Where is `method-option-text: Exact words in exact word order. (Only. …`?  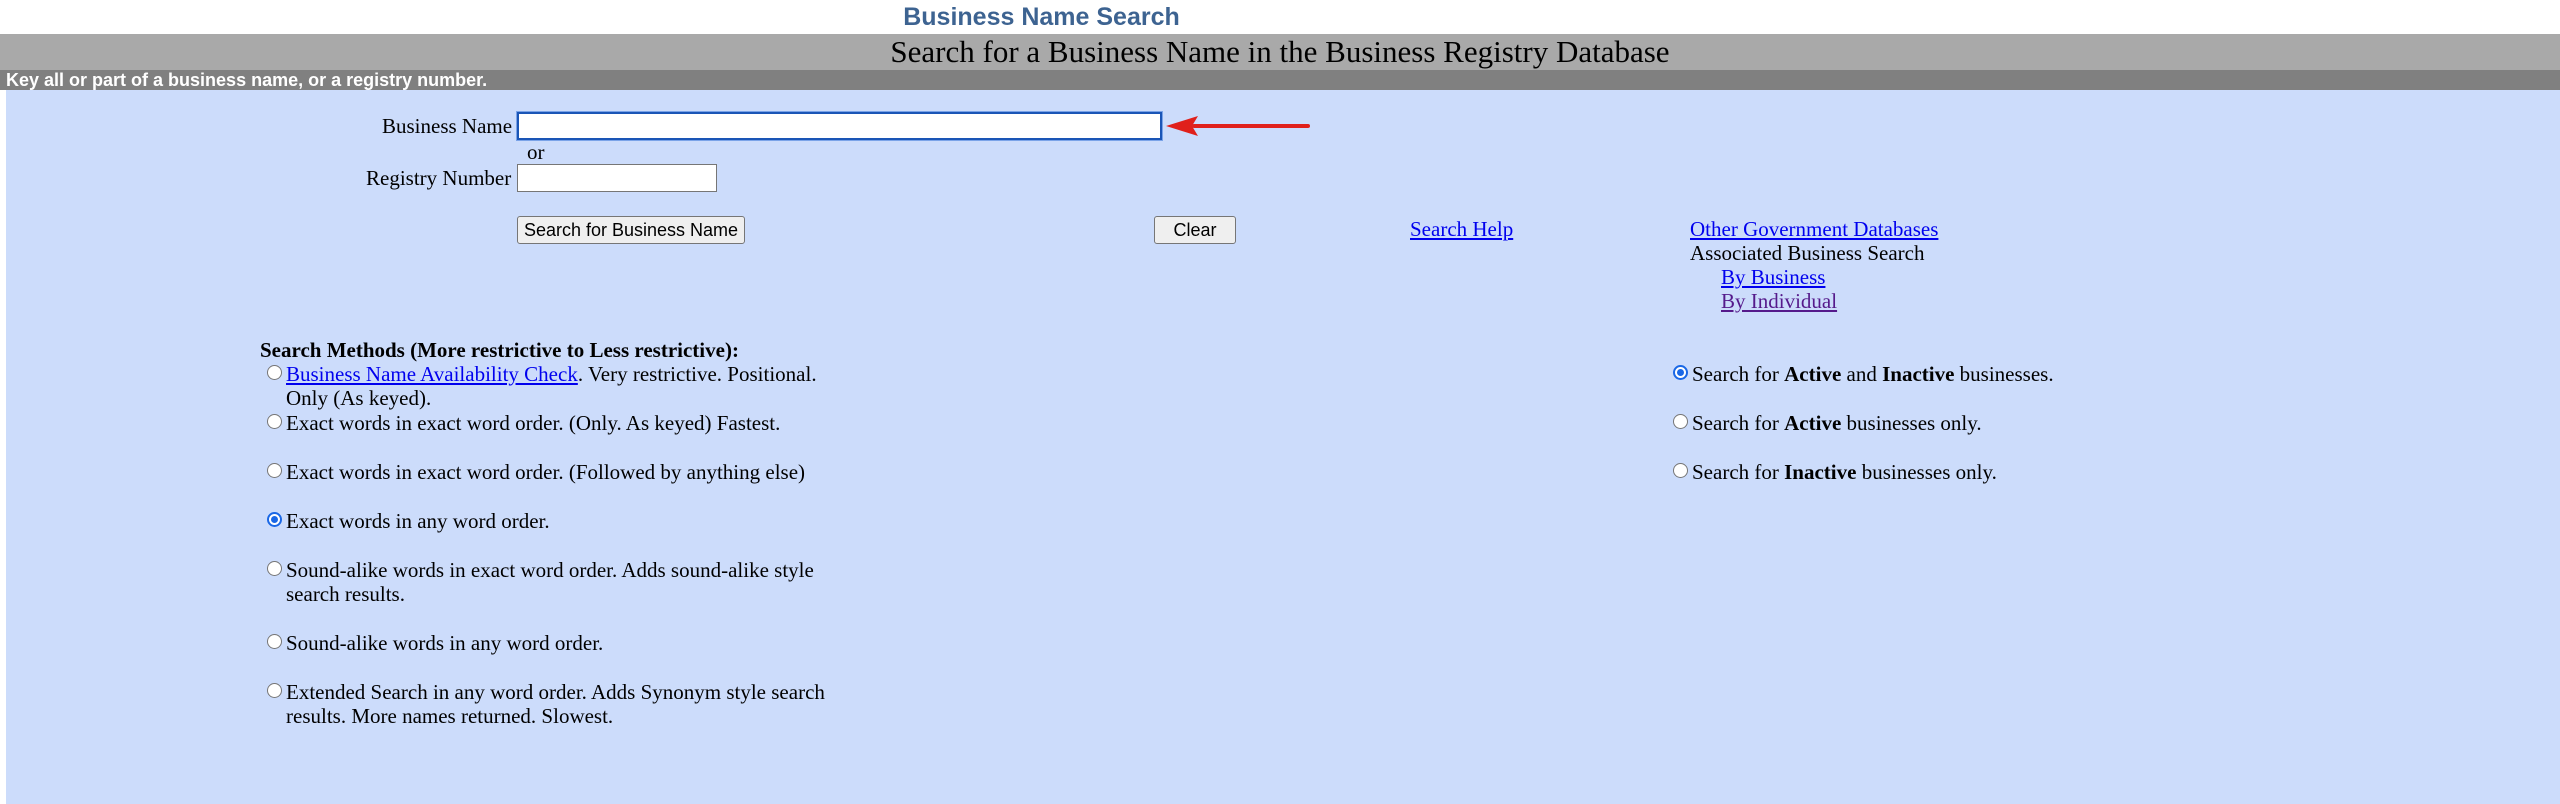
method-option-text: Exact words in exact word order. (Only. … is located at coordinates (533, 423).